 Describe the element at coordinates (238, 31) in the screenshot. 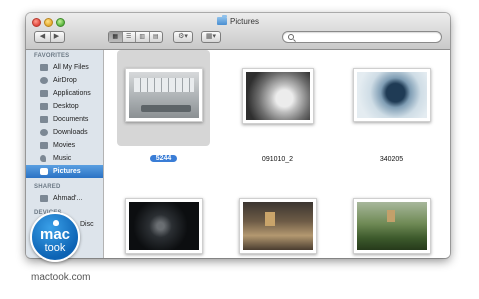

I see `title-bar: Pictures ◀ ▶ ▦ ☰ ▥ ▤ ⚙▾ ▦▾` at that location.